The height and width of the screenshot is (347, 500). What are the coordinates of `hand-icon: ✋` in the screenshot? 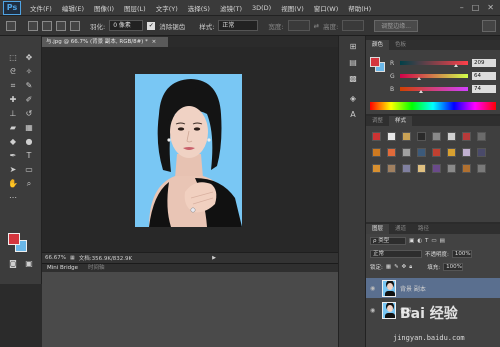 It's located at (13, 184).